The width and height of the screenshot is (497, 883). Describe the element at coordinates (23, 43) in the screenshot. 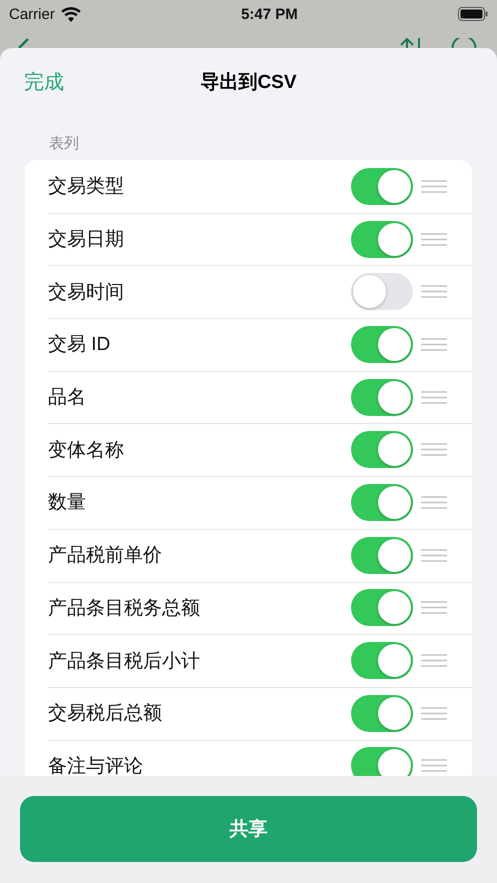

I see `back-chevron-icon` at that location.